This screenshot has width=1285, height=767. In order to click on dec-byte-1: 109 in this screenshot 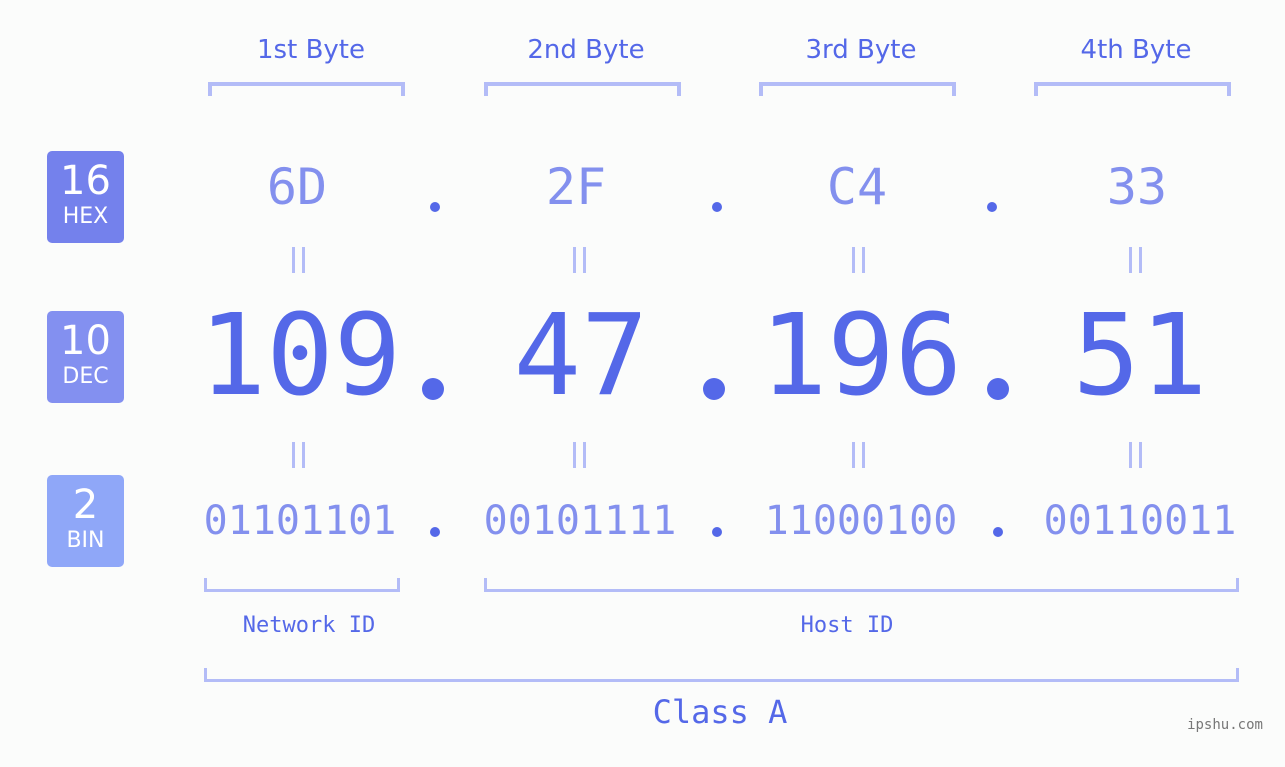, I will do `click(300, 356)`.